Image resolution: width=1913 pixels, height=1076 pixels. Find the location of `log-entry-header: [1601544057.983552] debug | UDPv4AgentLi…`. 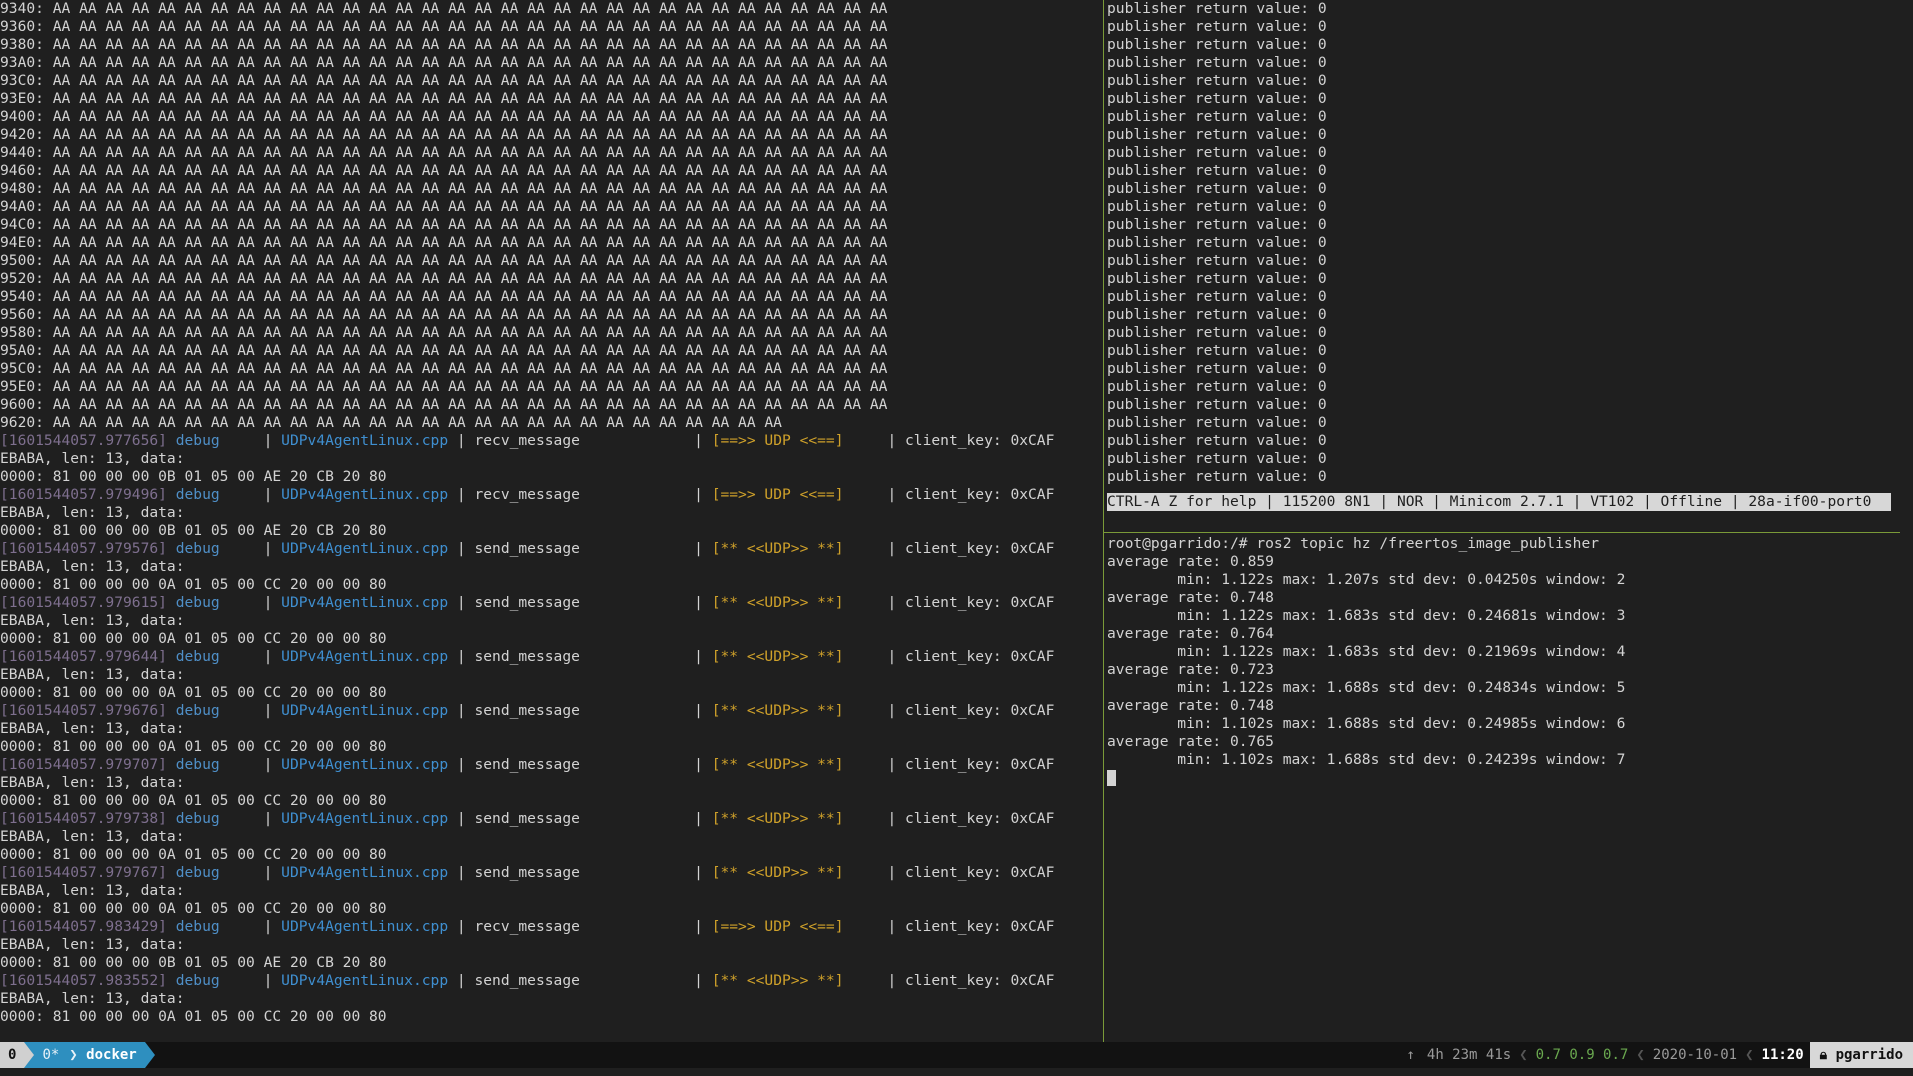

log-entry-header: [1601544057.983552] debug | UDPv4AgentLi… is located at coordinates (551, 981).